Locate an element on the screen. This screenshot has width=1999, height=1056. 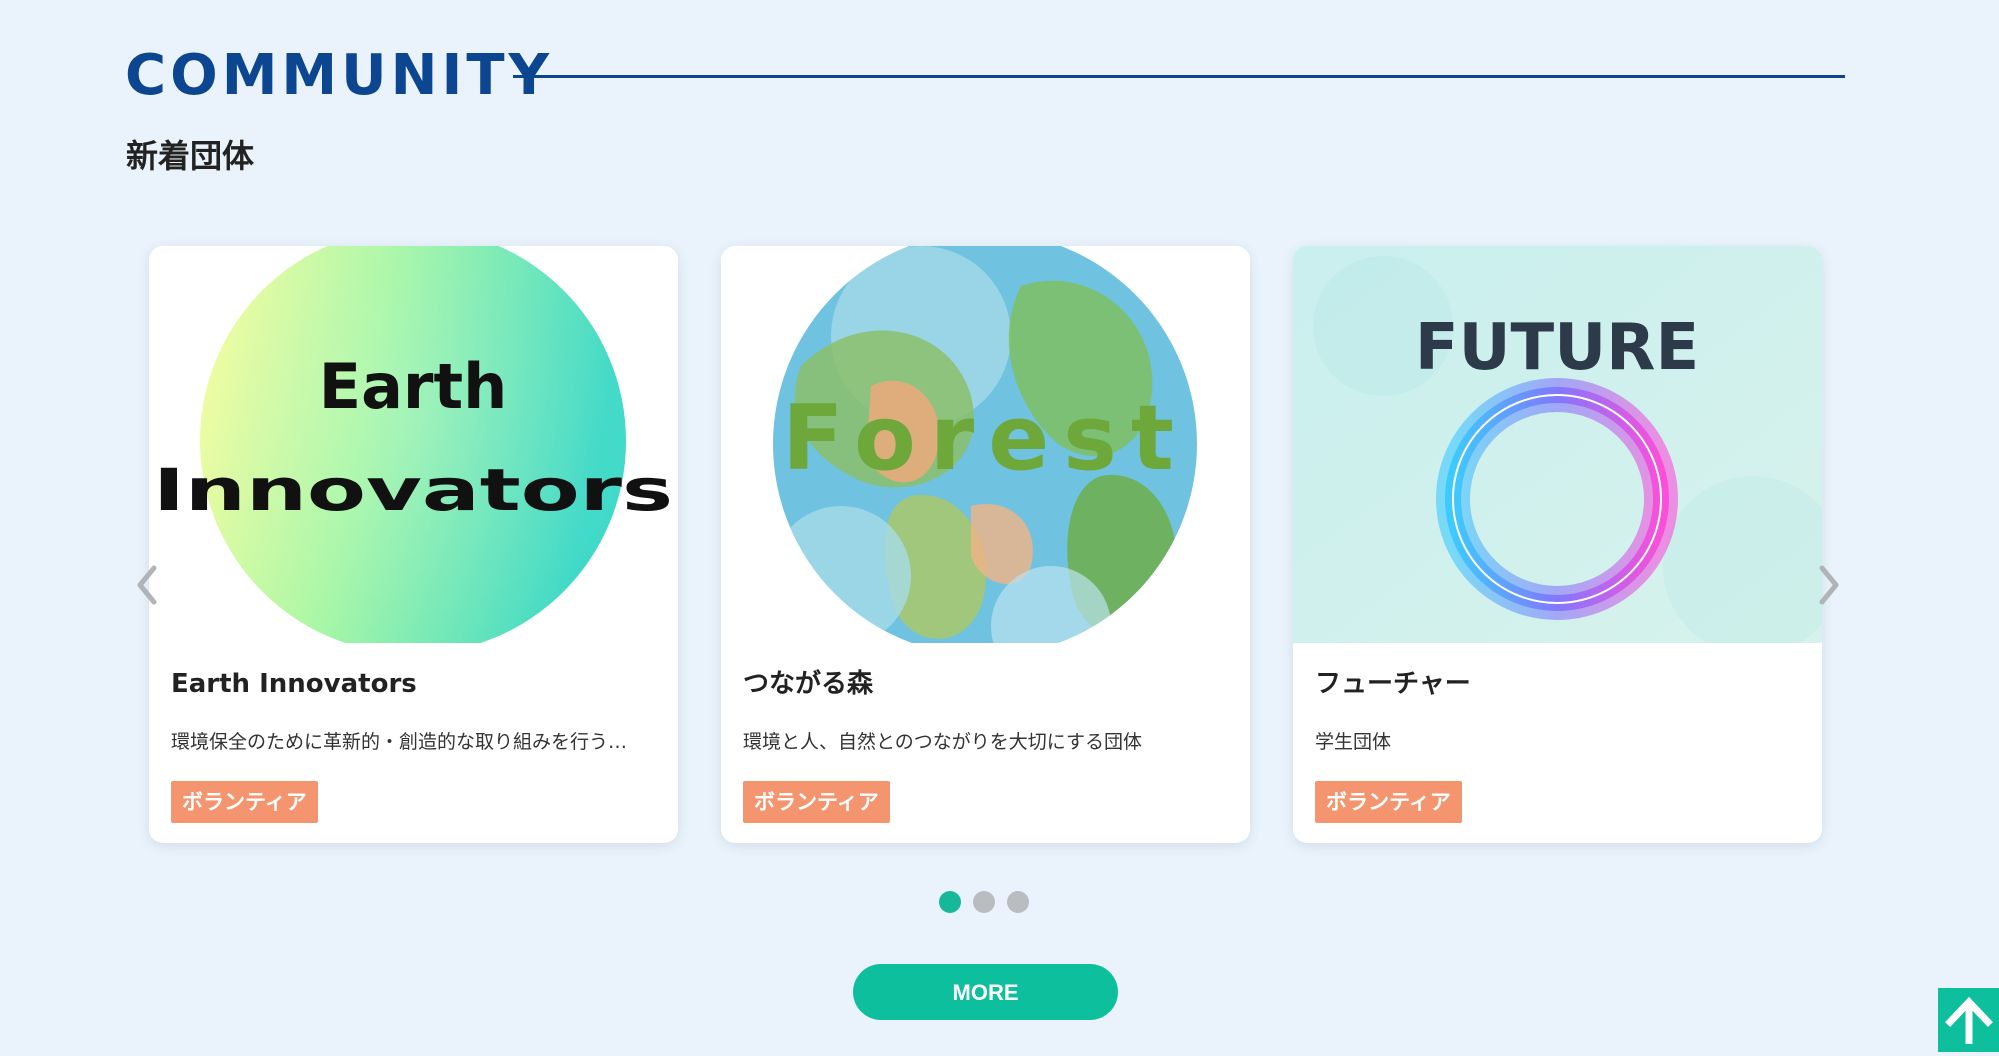
card-name: Earth Innovators is located at coordinates (294, 684).